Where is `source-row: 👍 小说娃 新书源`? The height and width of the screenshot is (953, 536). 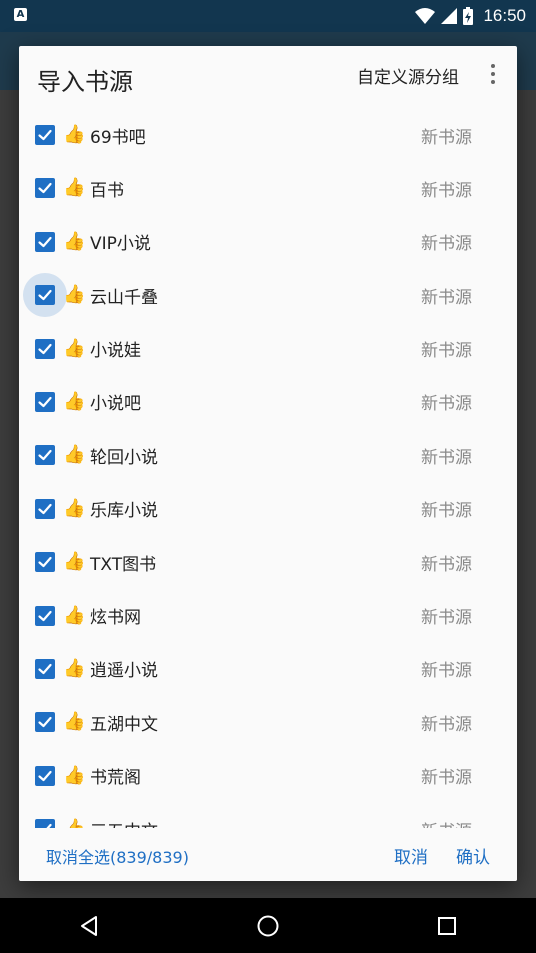
source-row: 👍 小说娃 新书源 is located at coordinates (268, 348).